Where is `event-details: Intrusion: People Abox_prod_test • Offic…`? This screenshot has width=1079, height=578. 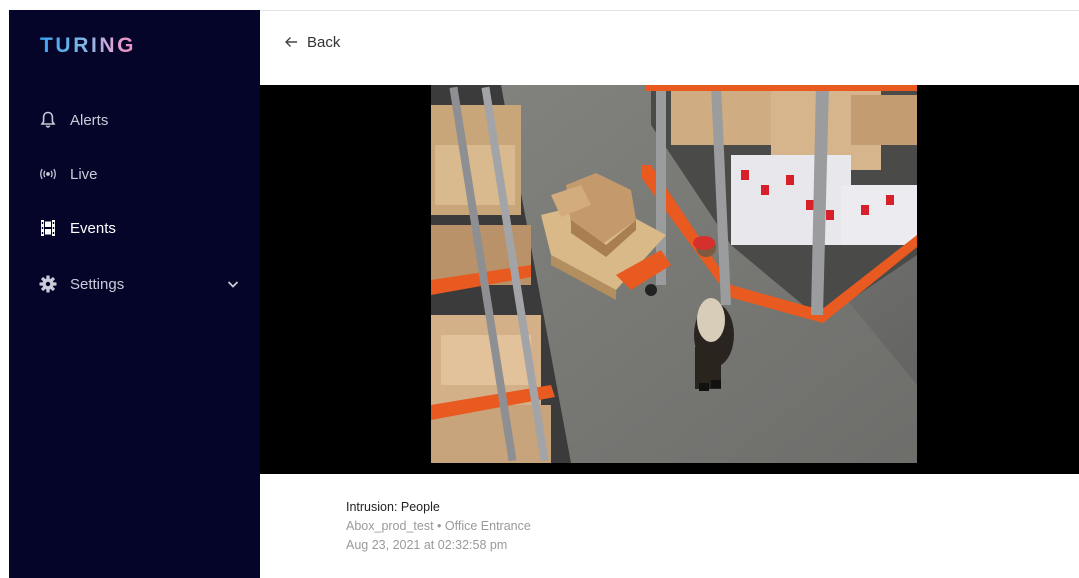 event-details: Intrusion: People Abox_prod_test • Offic… is located at coordinates (438, 528).